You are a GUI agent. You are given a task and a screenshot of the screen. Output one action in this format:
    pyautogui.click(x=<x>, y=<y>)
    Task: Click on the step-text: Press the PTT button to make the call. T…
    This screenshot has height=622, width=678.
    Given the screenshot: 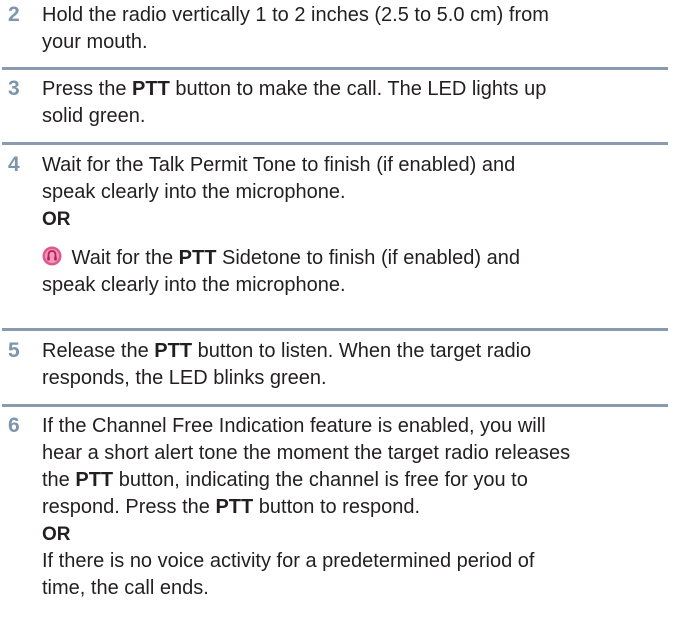 What is the action you would take?
    pyautogui.click(x=294, y=89)
    